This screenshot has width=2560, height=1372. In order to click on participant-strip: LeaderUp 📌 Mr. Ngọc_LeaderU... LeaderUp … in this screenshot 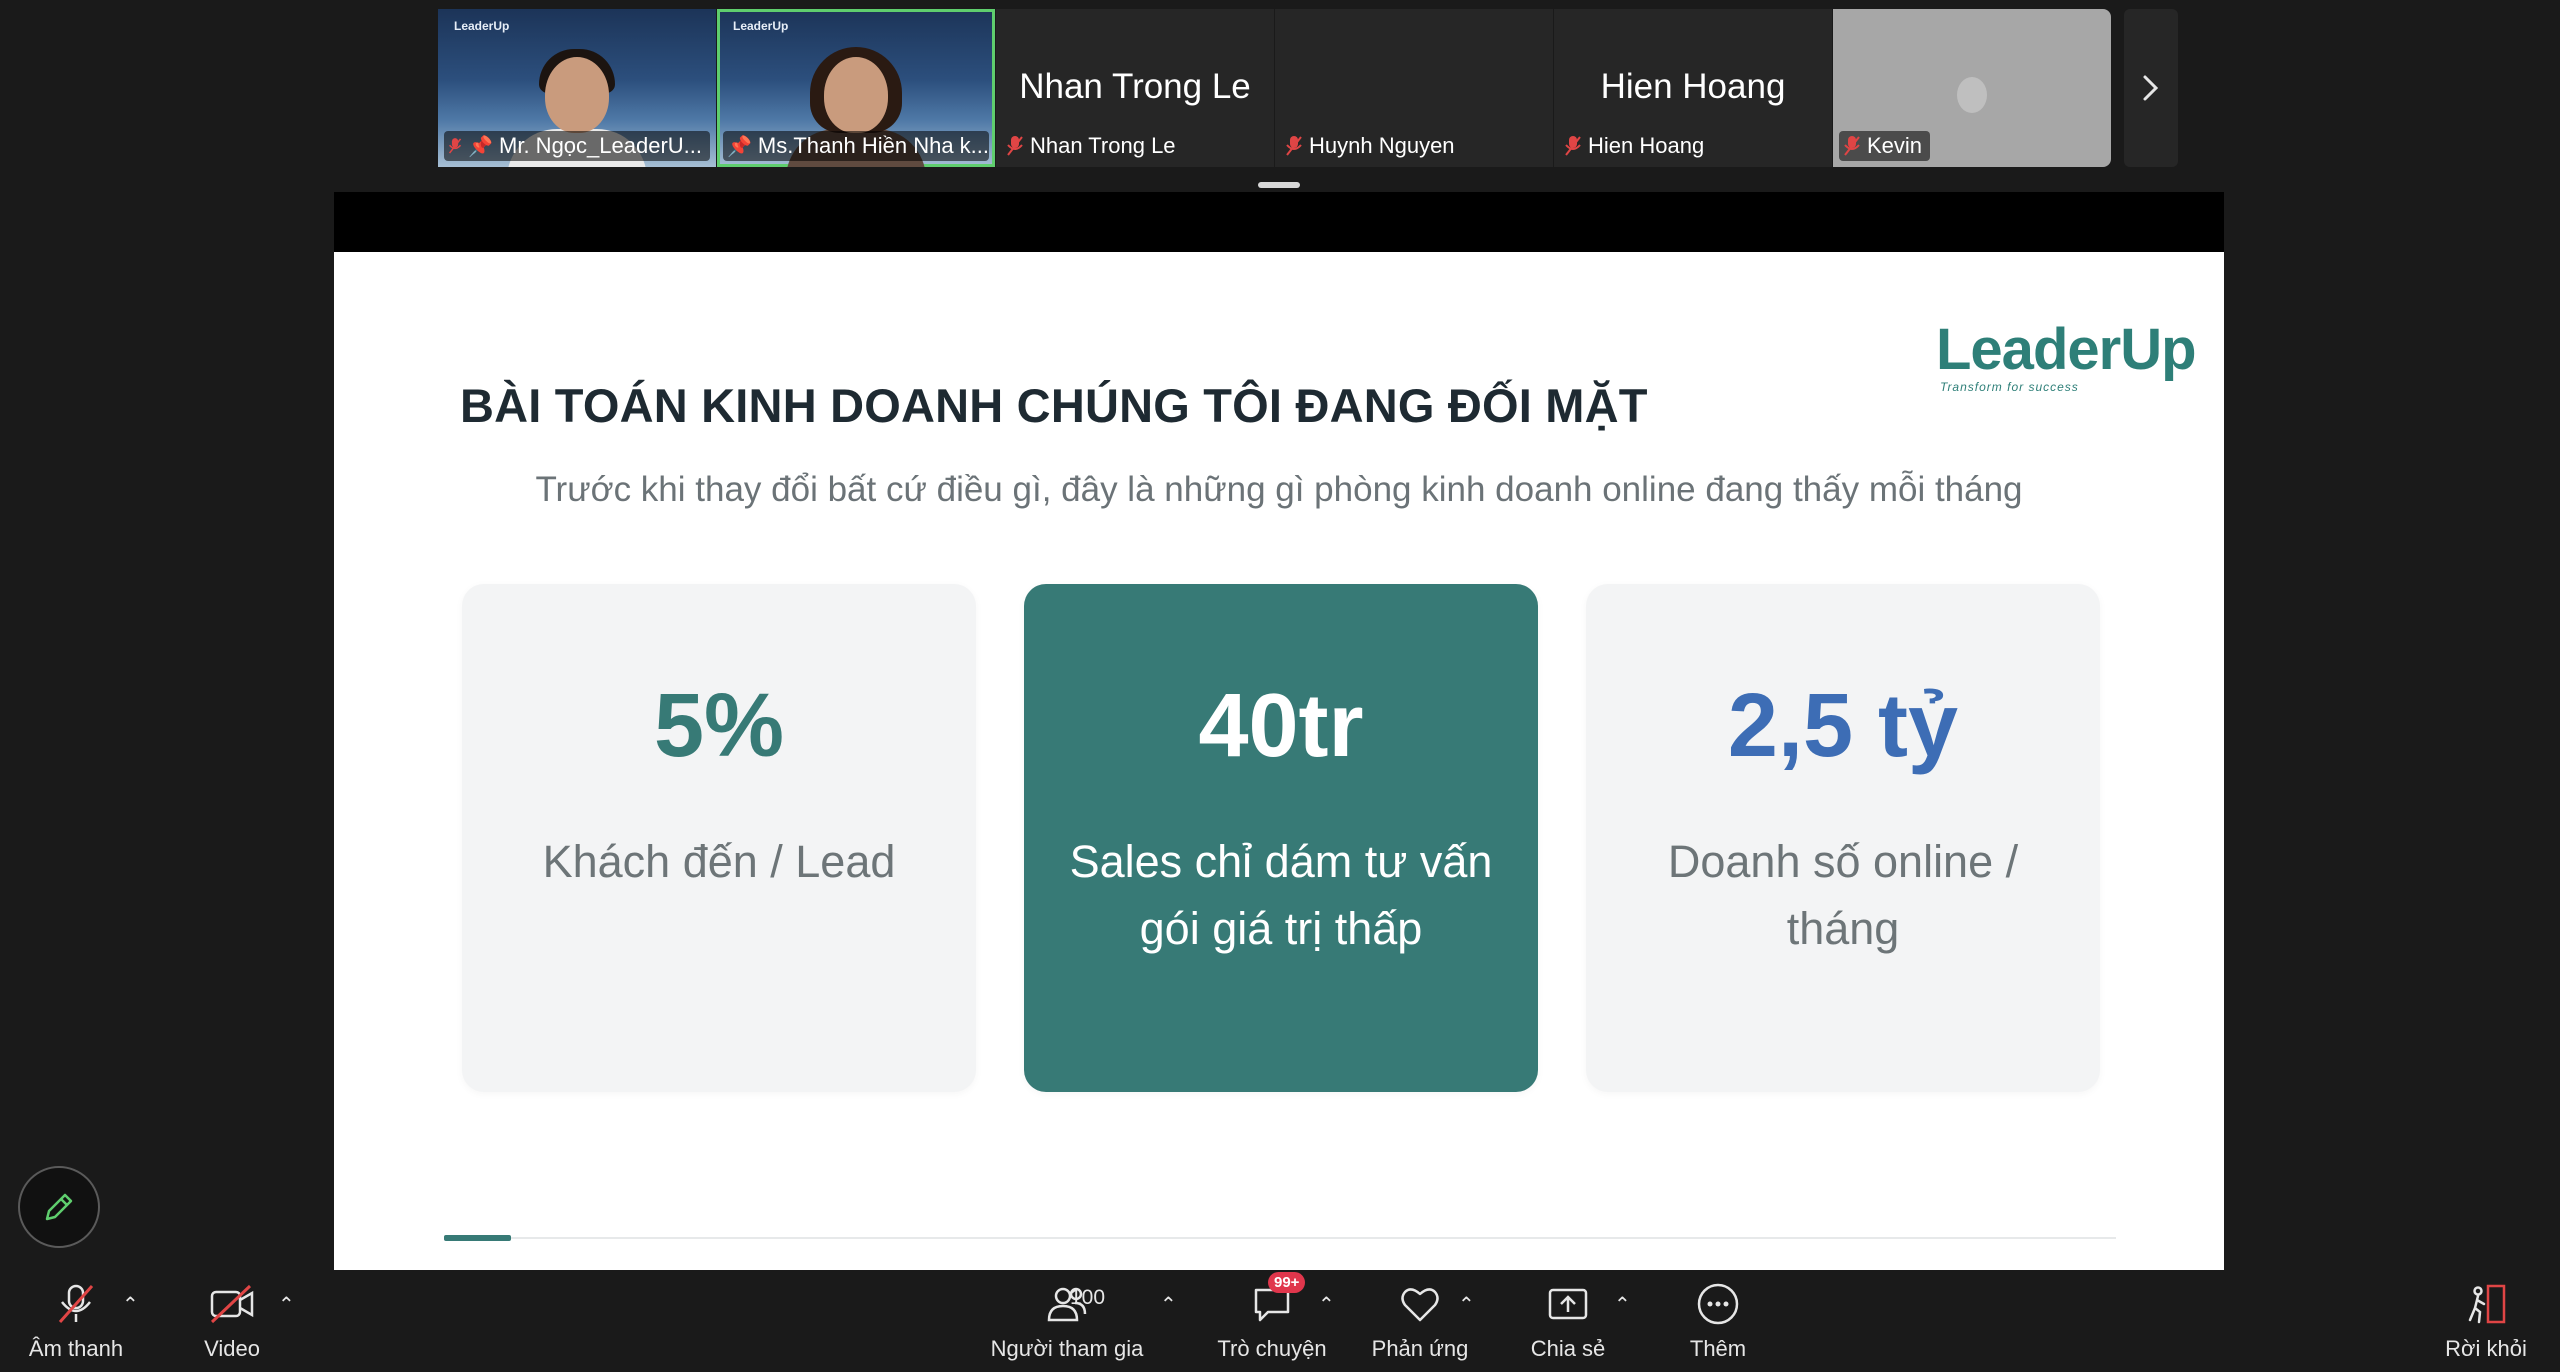, I will do `click(1279, 88)`.